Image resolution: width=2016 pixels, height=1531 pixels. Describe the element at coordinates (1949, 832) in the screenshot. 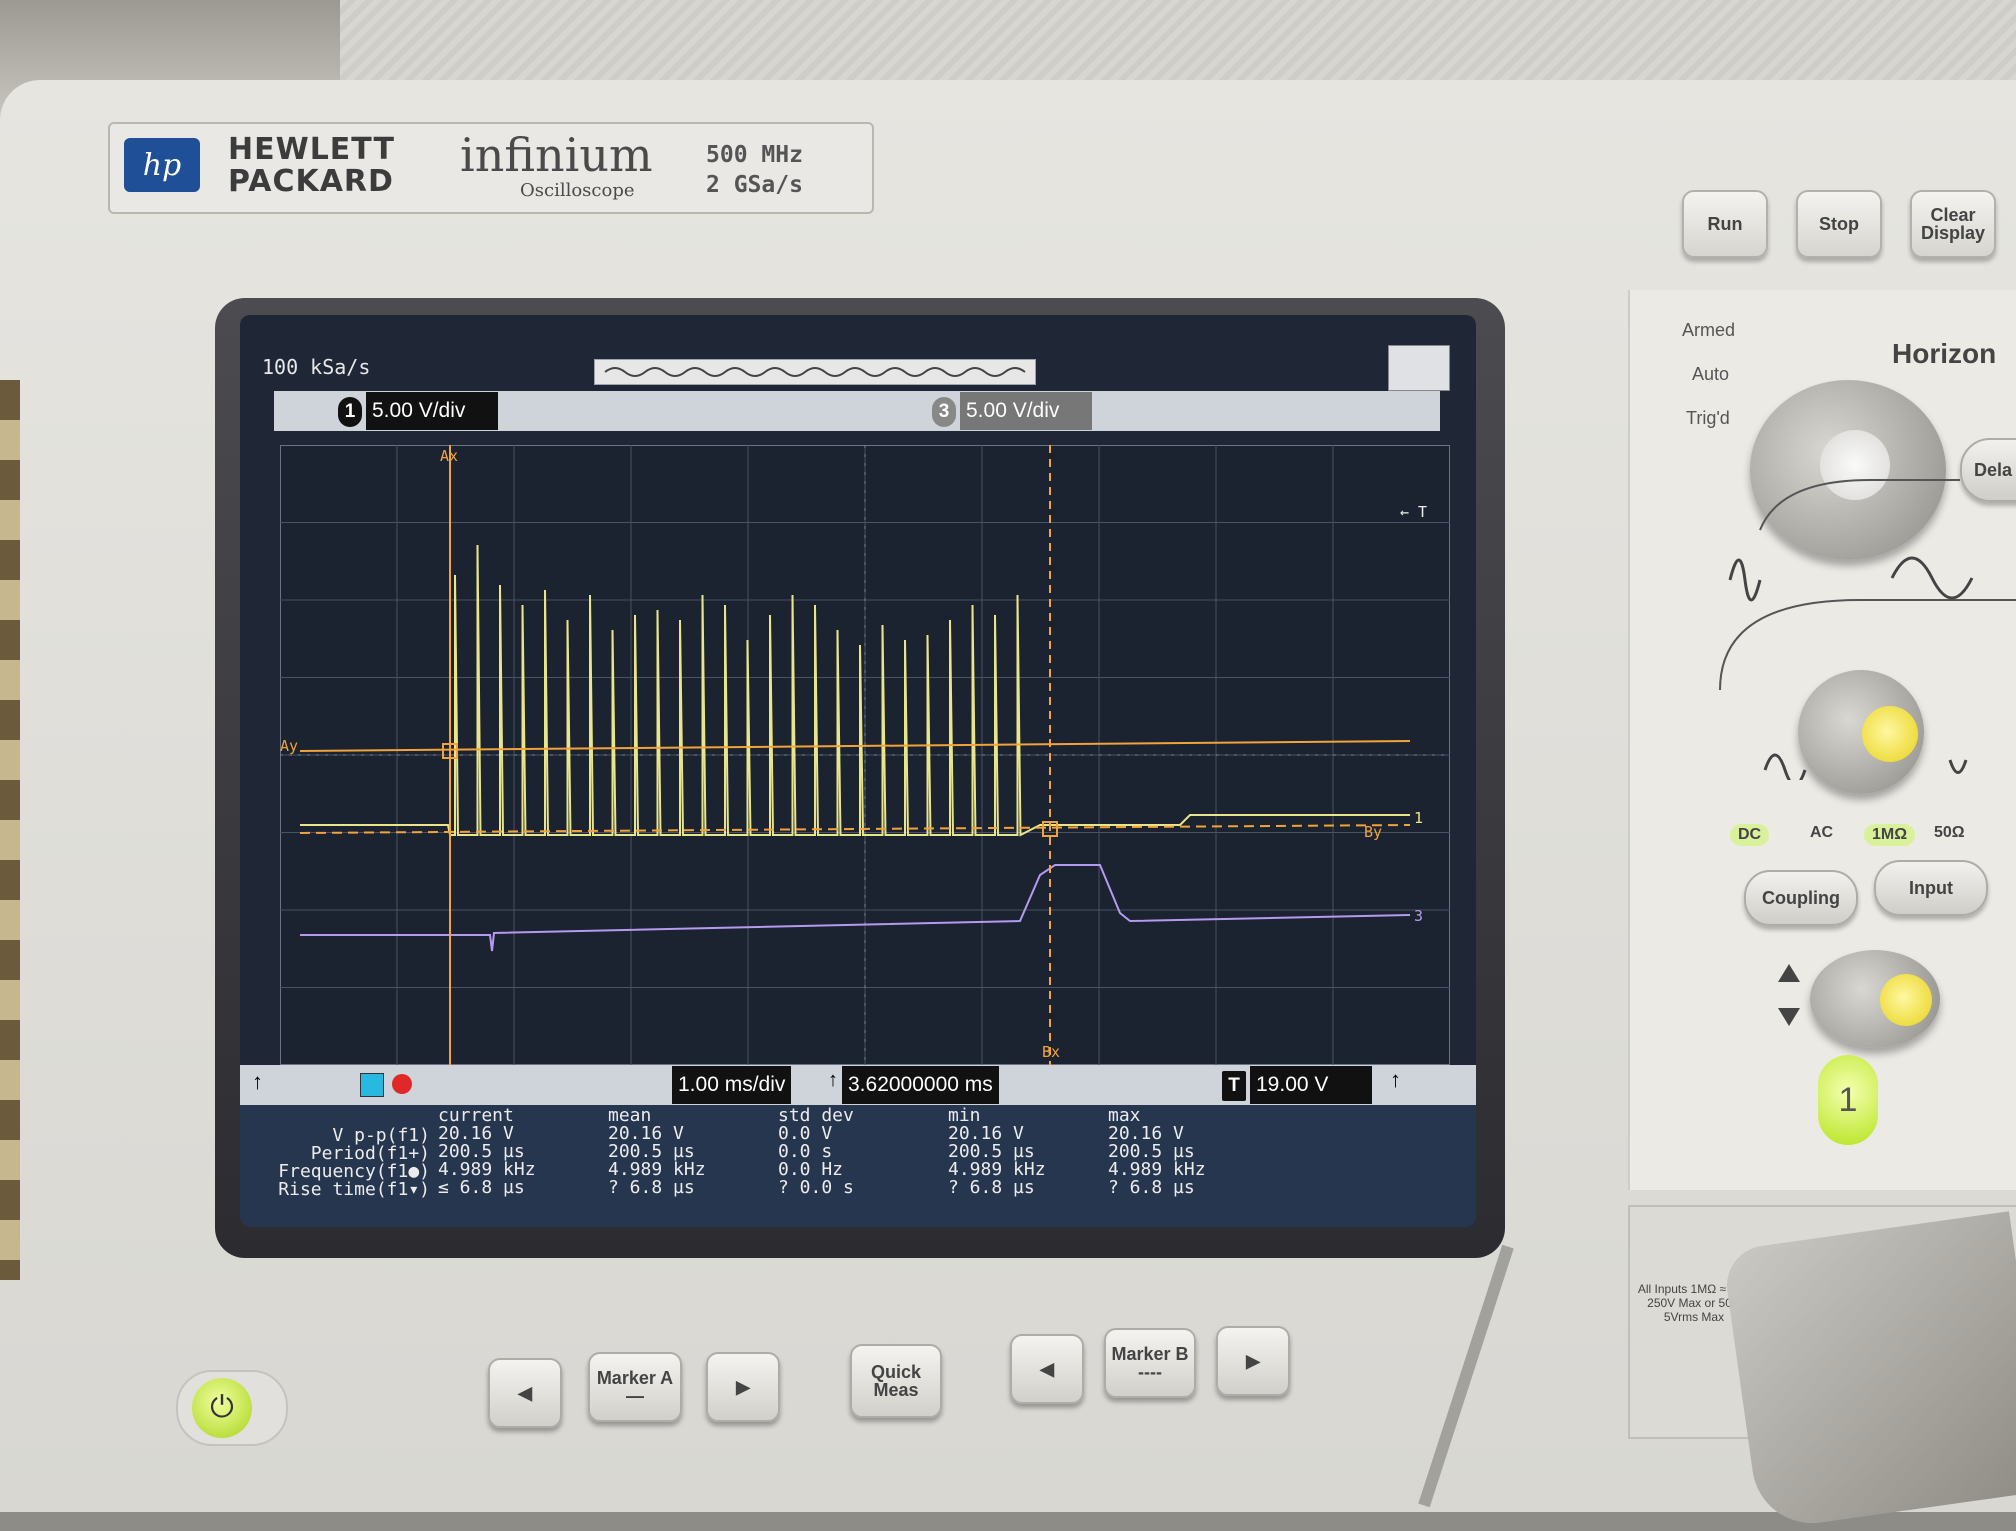

I see `50ohm-label: 50Ω` at that location.